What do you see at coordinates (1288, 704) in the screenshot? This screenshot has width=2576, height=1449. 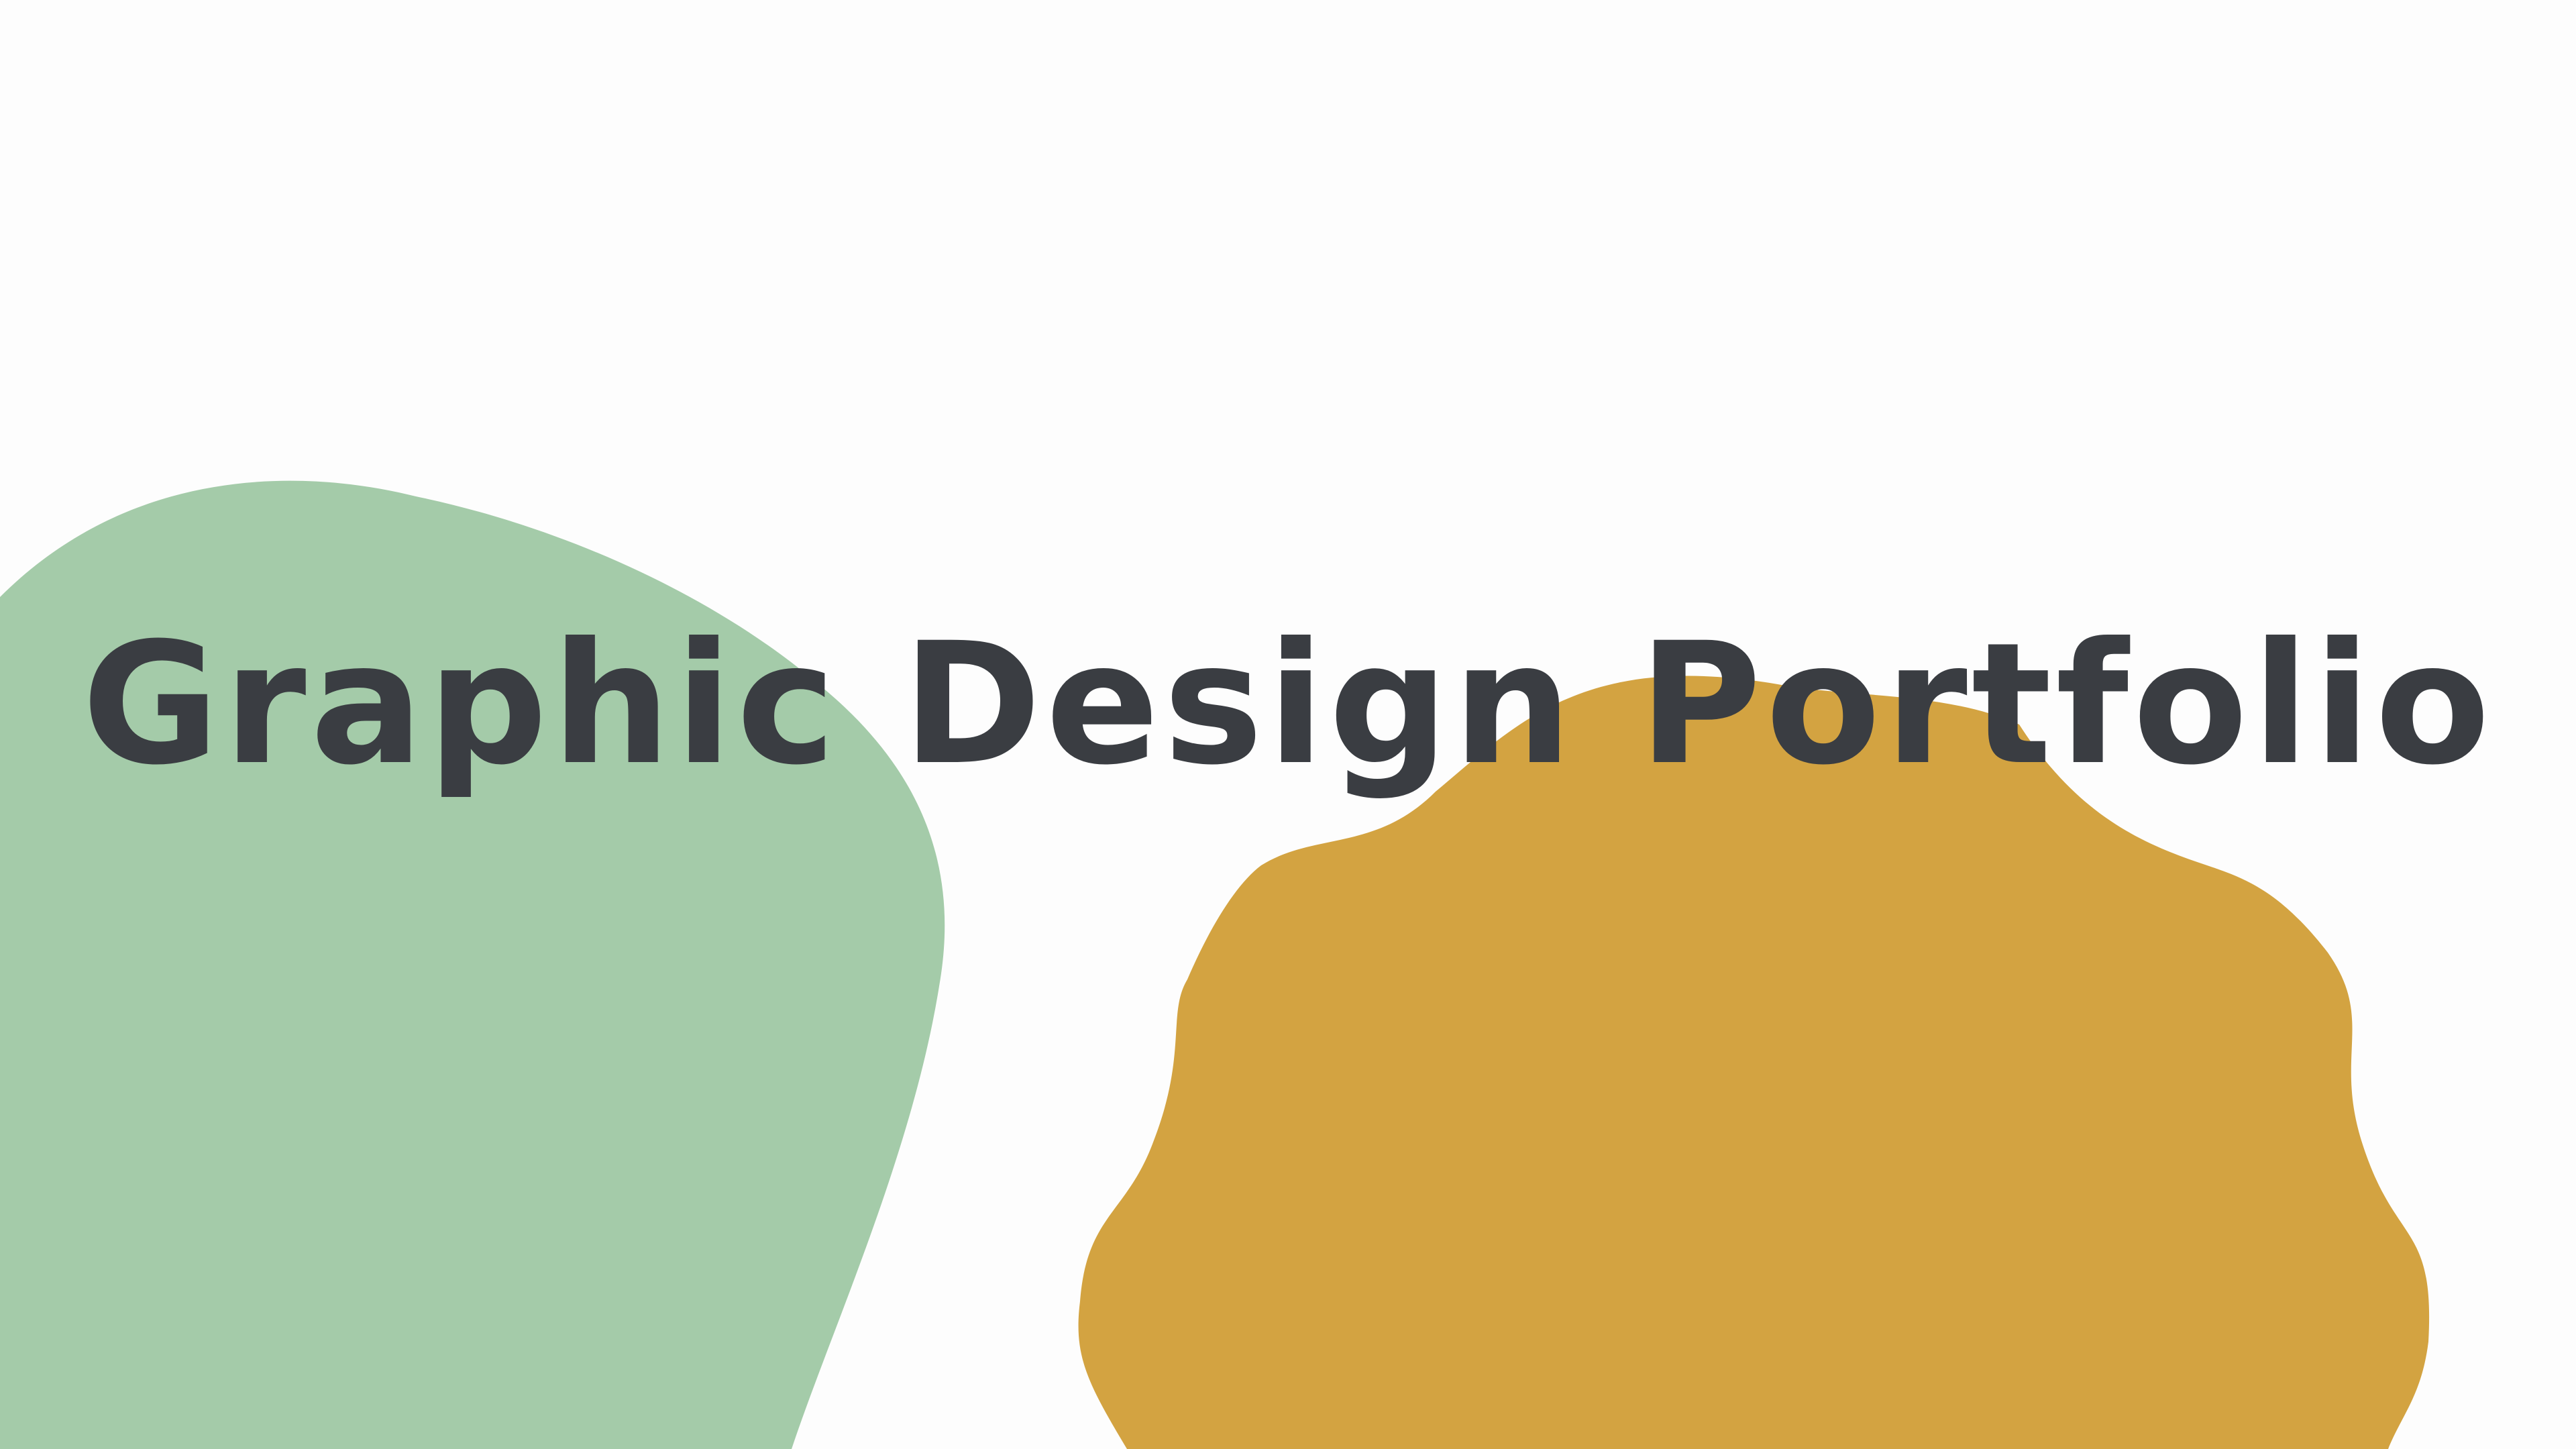 I see `slide-title: Graphic Design Portfolio` at bounding box center [1288, 704].